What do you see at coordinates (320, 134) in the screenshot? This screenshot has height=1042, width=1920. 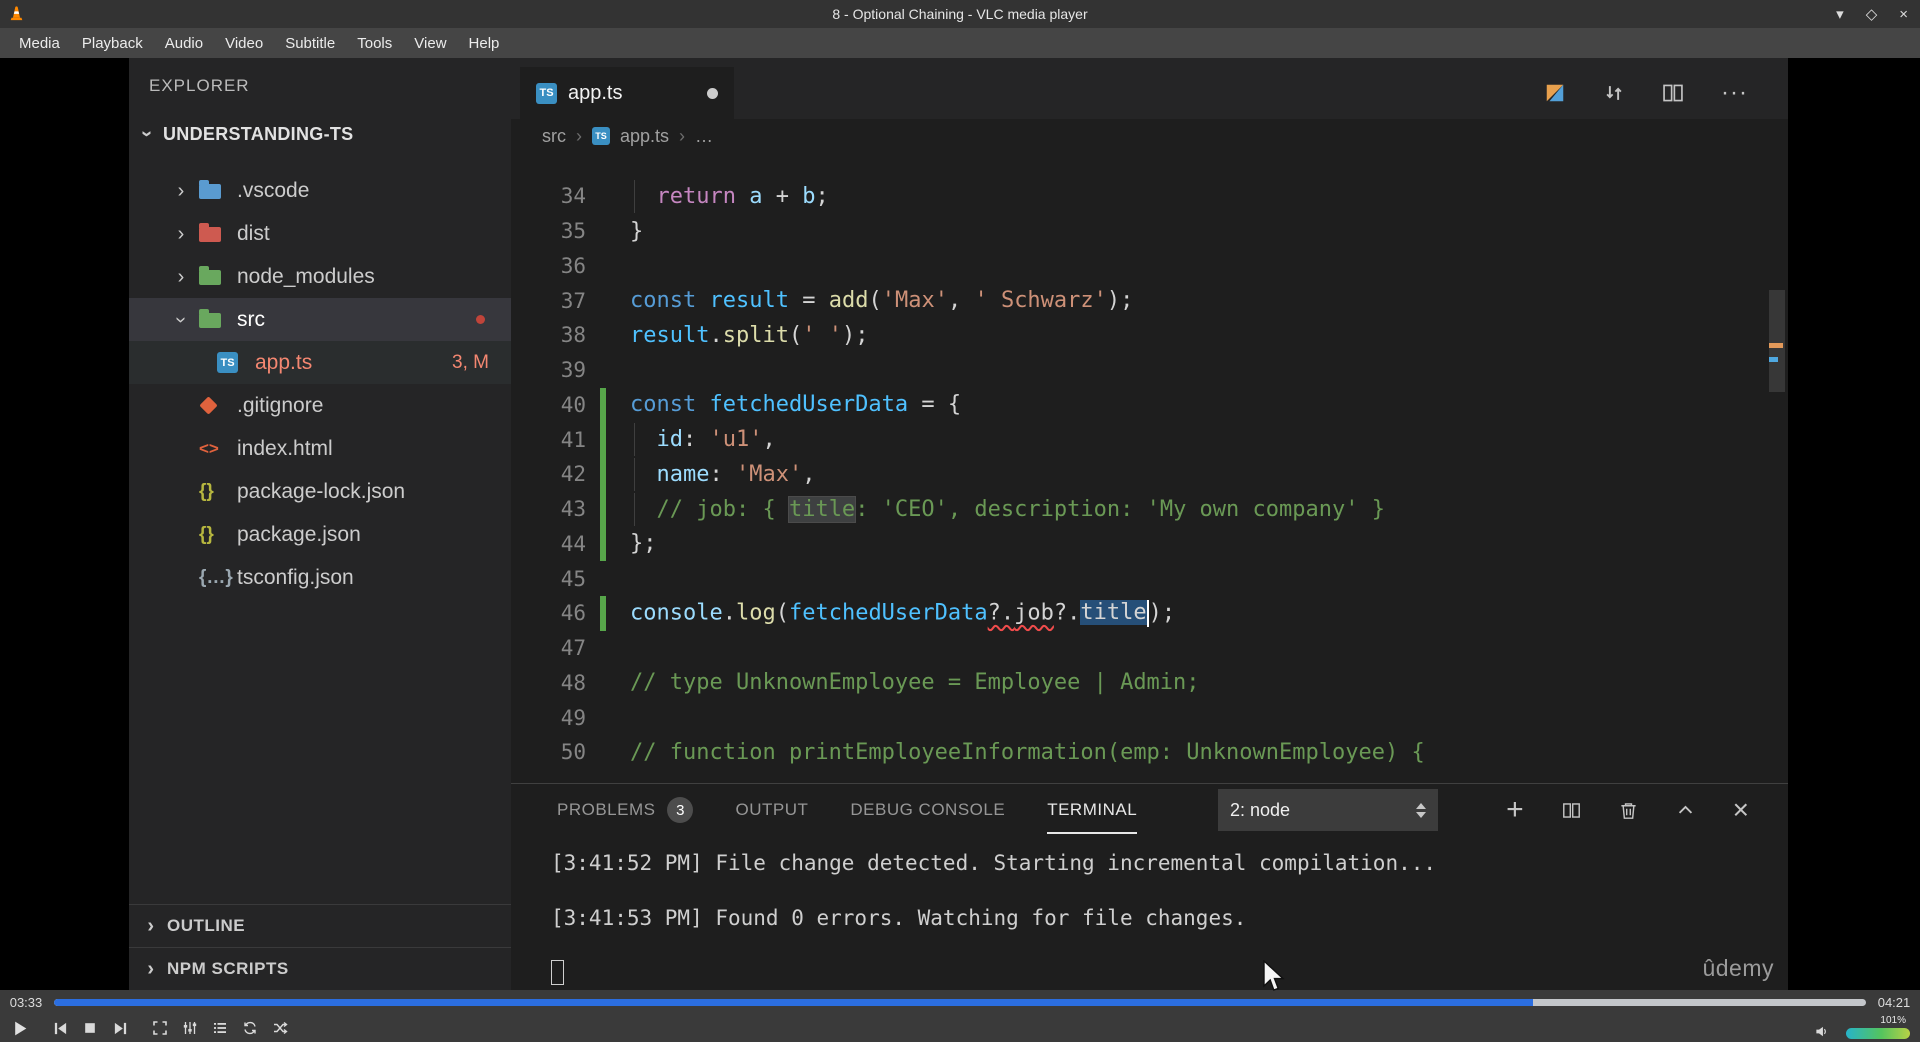 I see `explorer-root-folder: › UNDERSTANDING-TS` at bounding box center [320, 134].